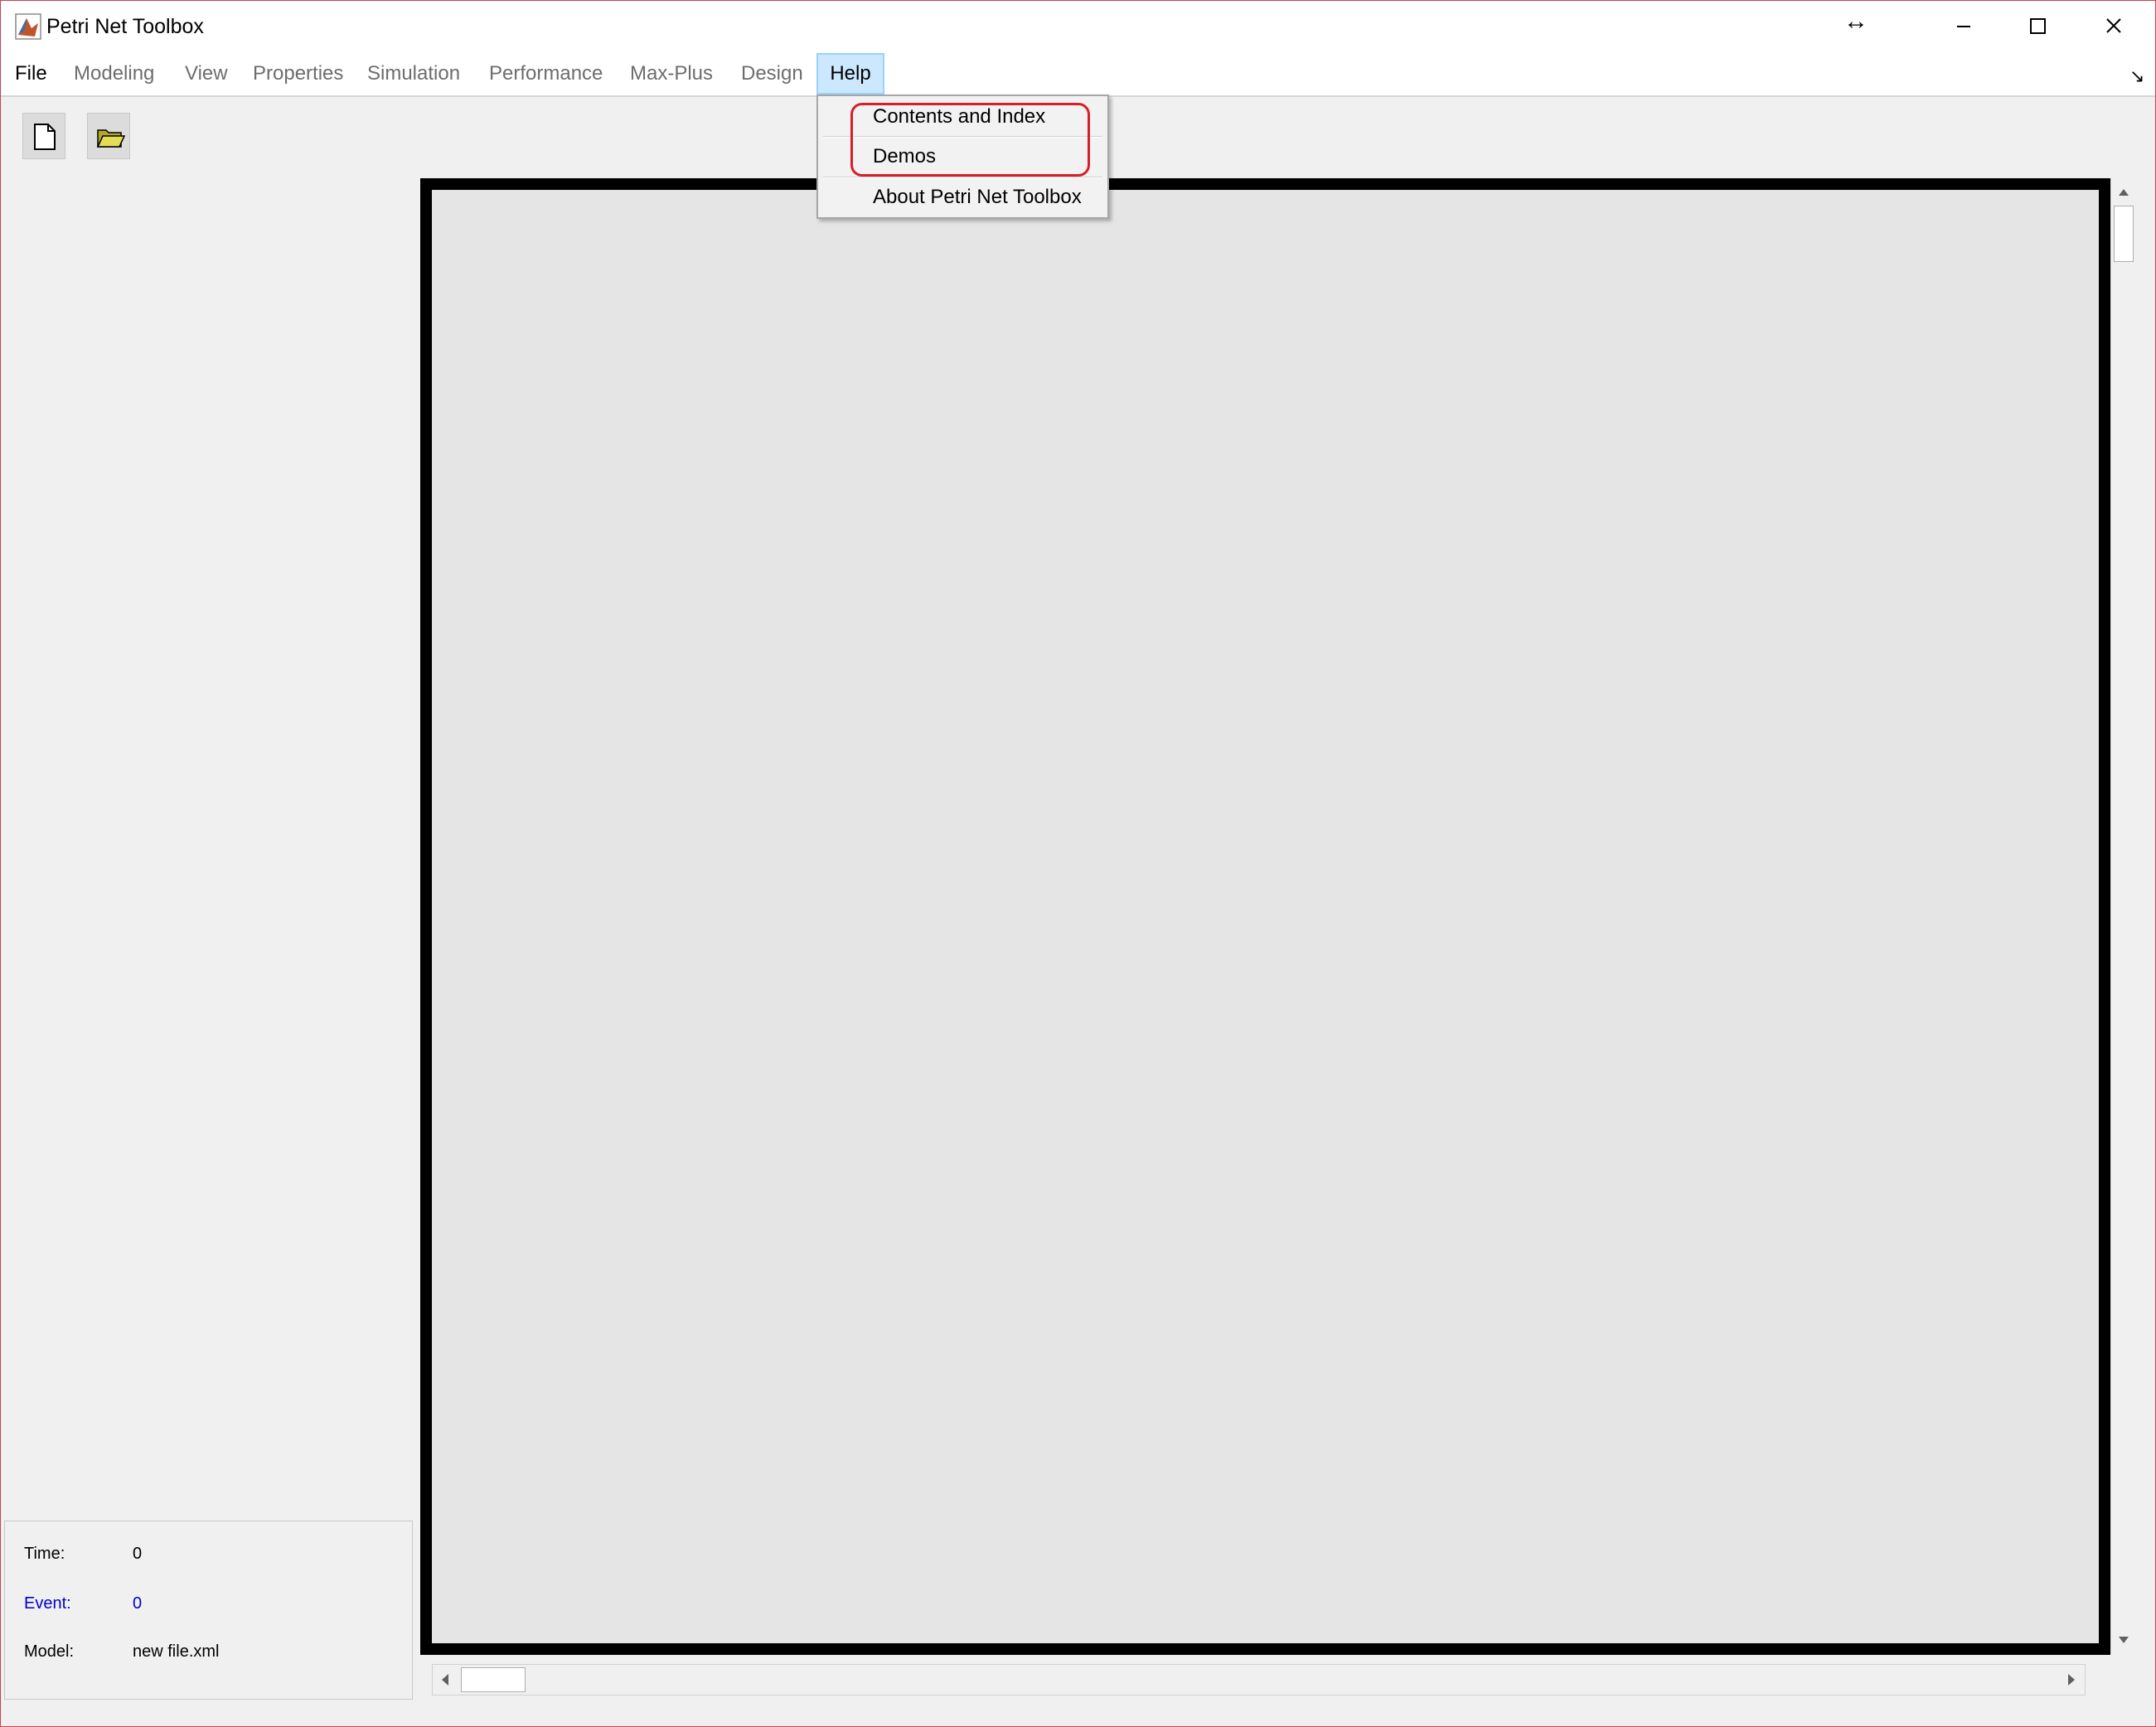 The width and height of the screenshot is (2156, 1727). What do you see at coordinates (413, 74) in the screenshot?
I see `menu-simulation: Simulation` at bounding box center [413, 74].